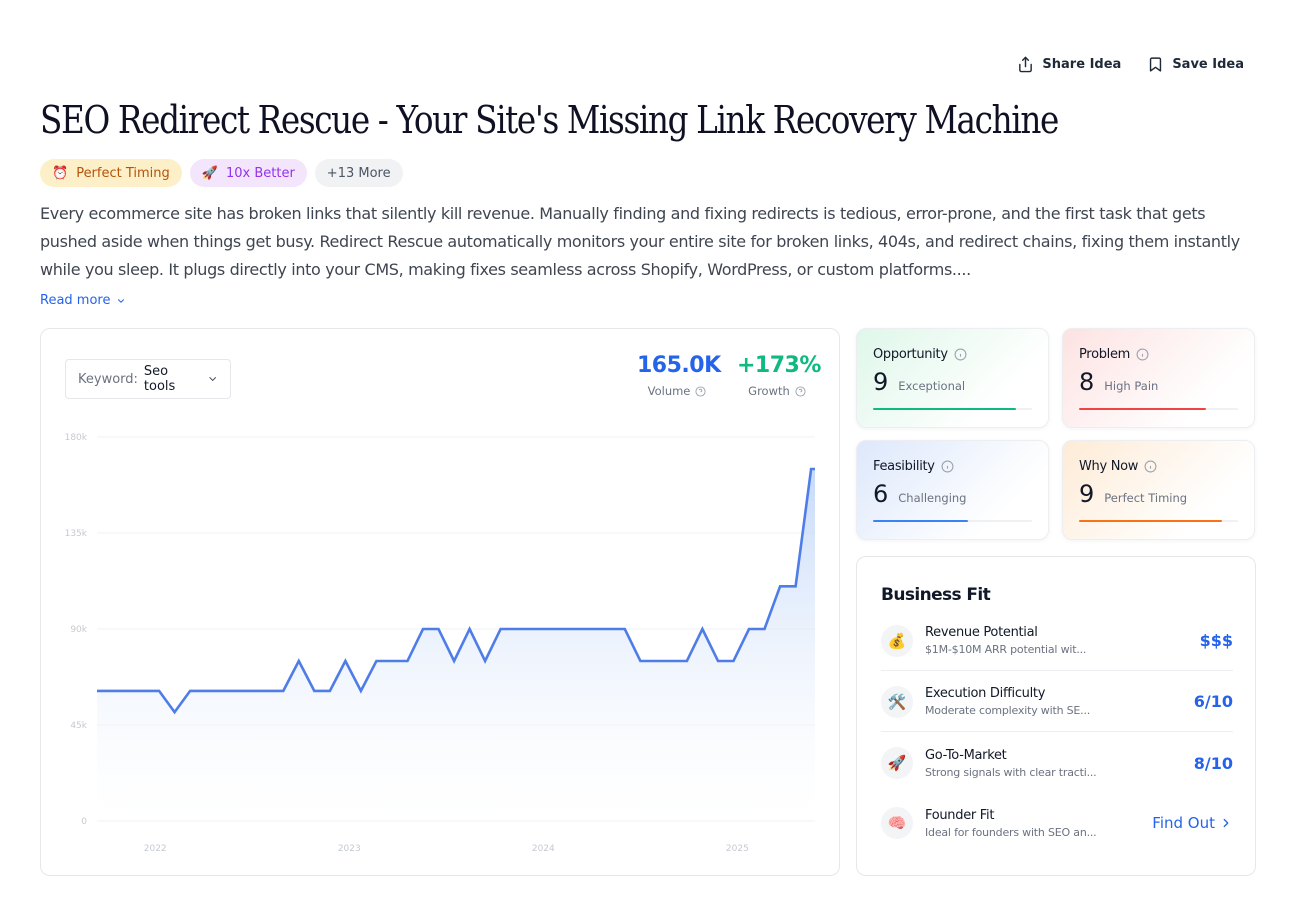  I want to click on x-tick-label: 2023, so click(349, 849).